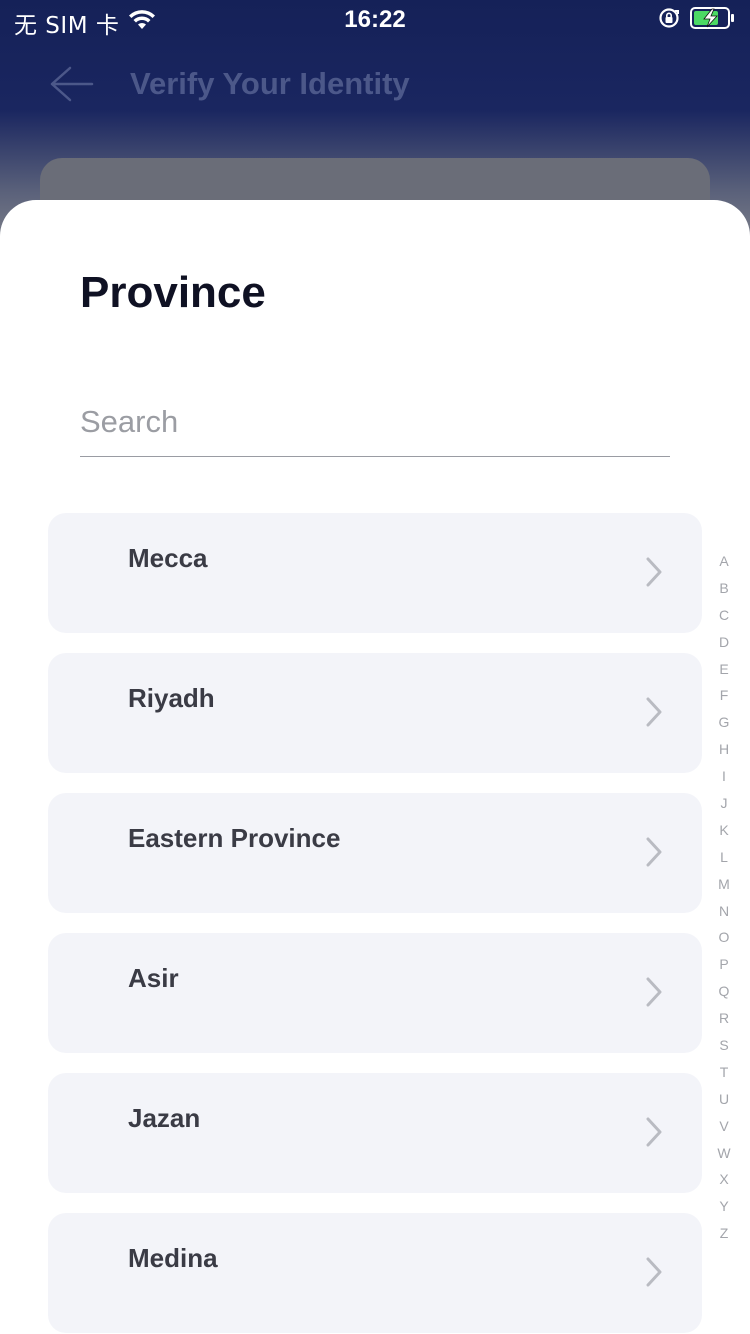 The width and height of the screenshot is (750, 1334). Describe the element at coordinates (724, 1153) in the screenshot. I see `index-letter: W` at that location.